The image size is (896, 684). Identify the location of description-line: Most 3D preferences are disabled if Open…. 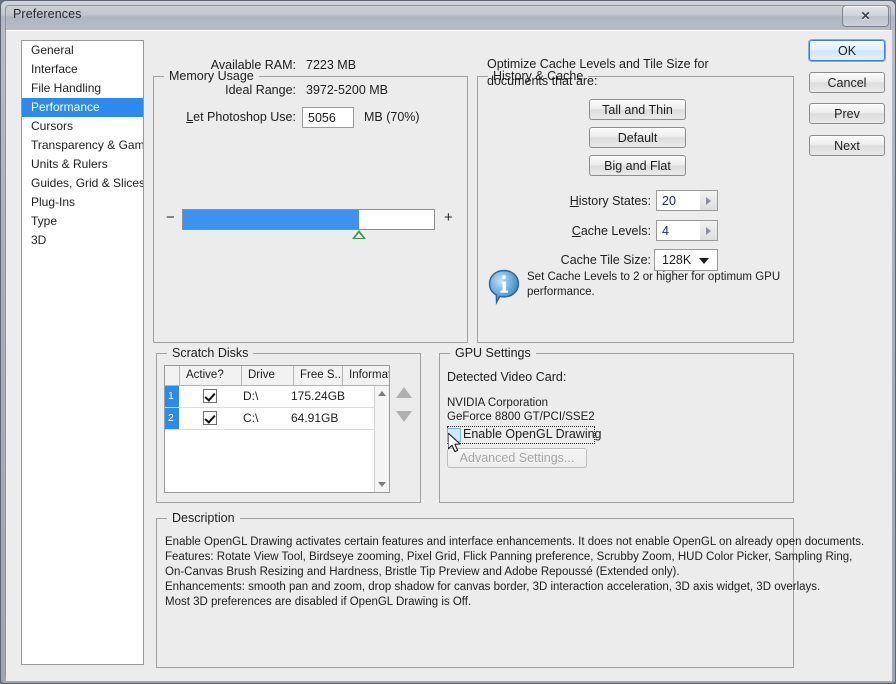
(318, 602).